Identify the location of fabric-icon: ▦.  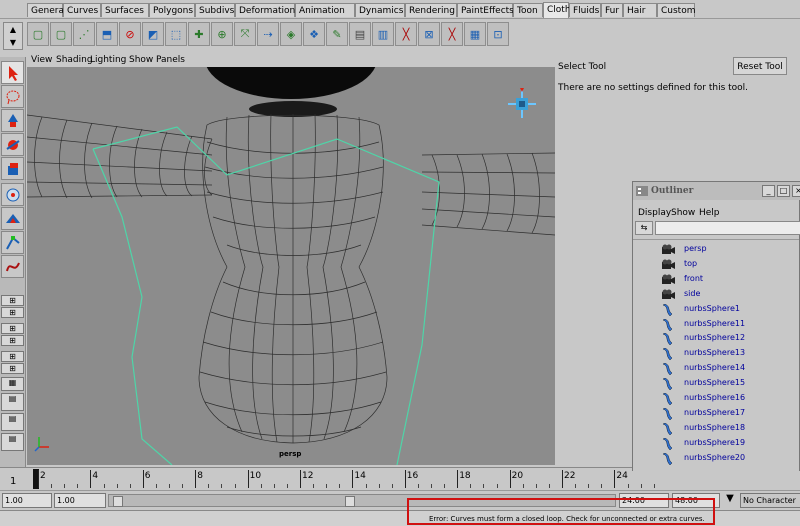
(475, 34).